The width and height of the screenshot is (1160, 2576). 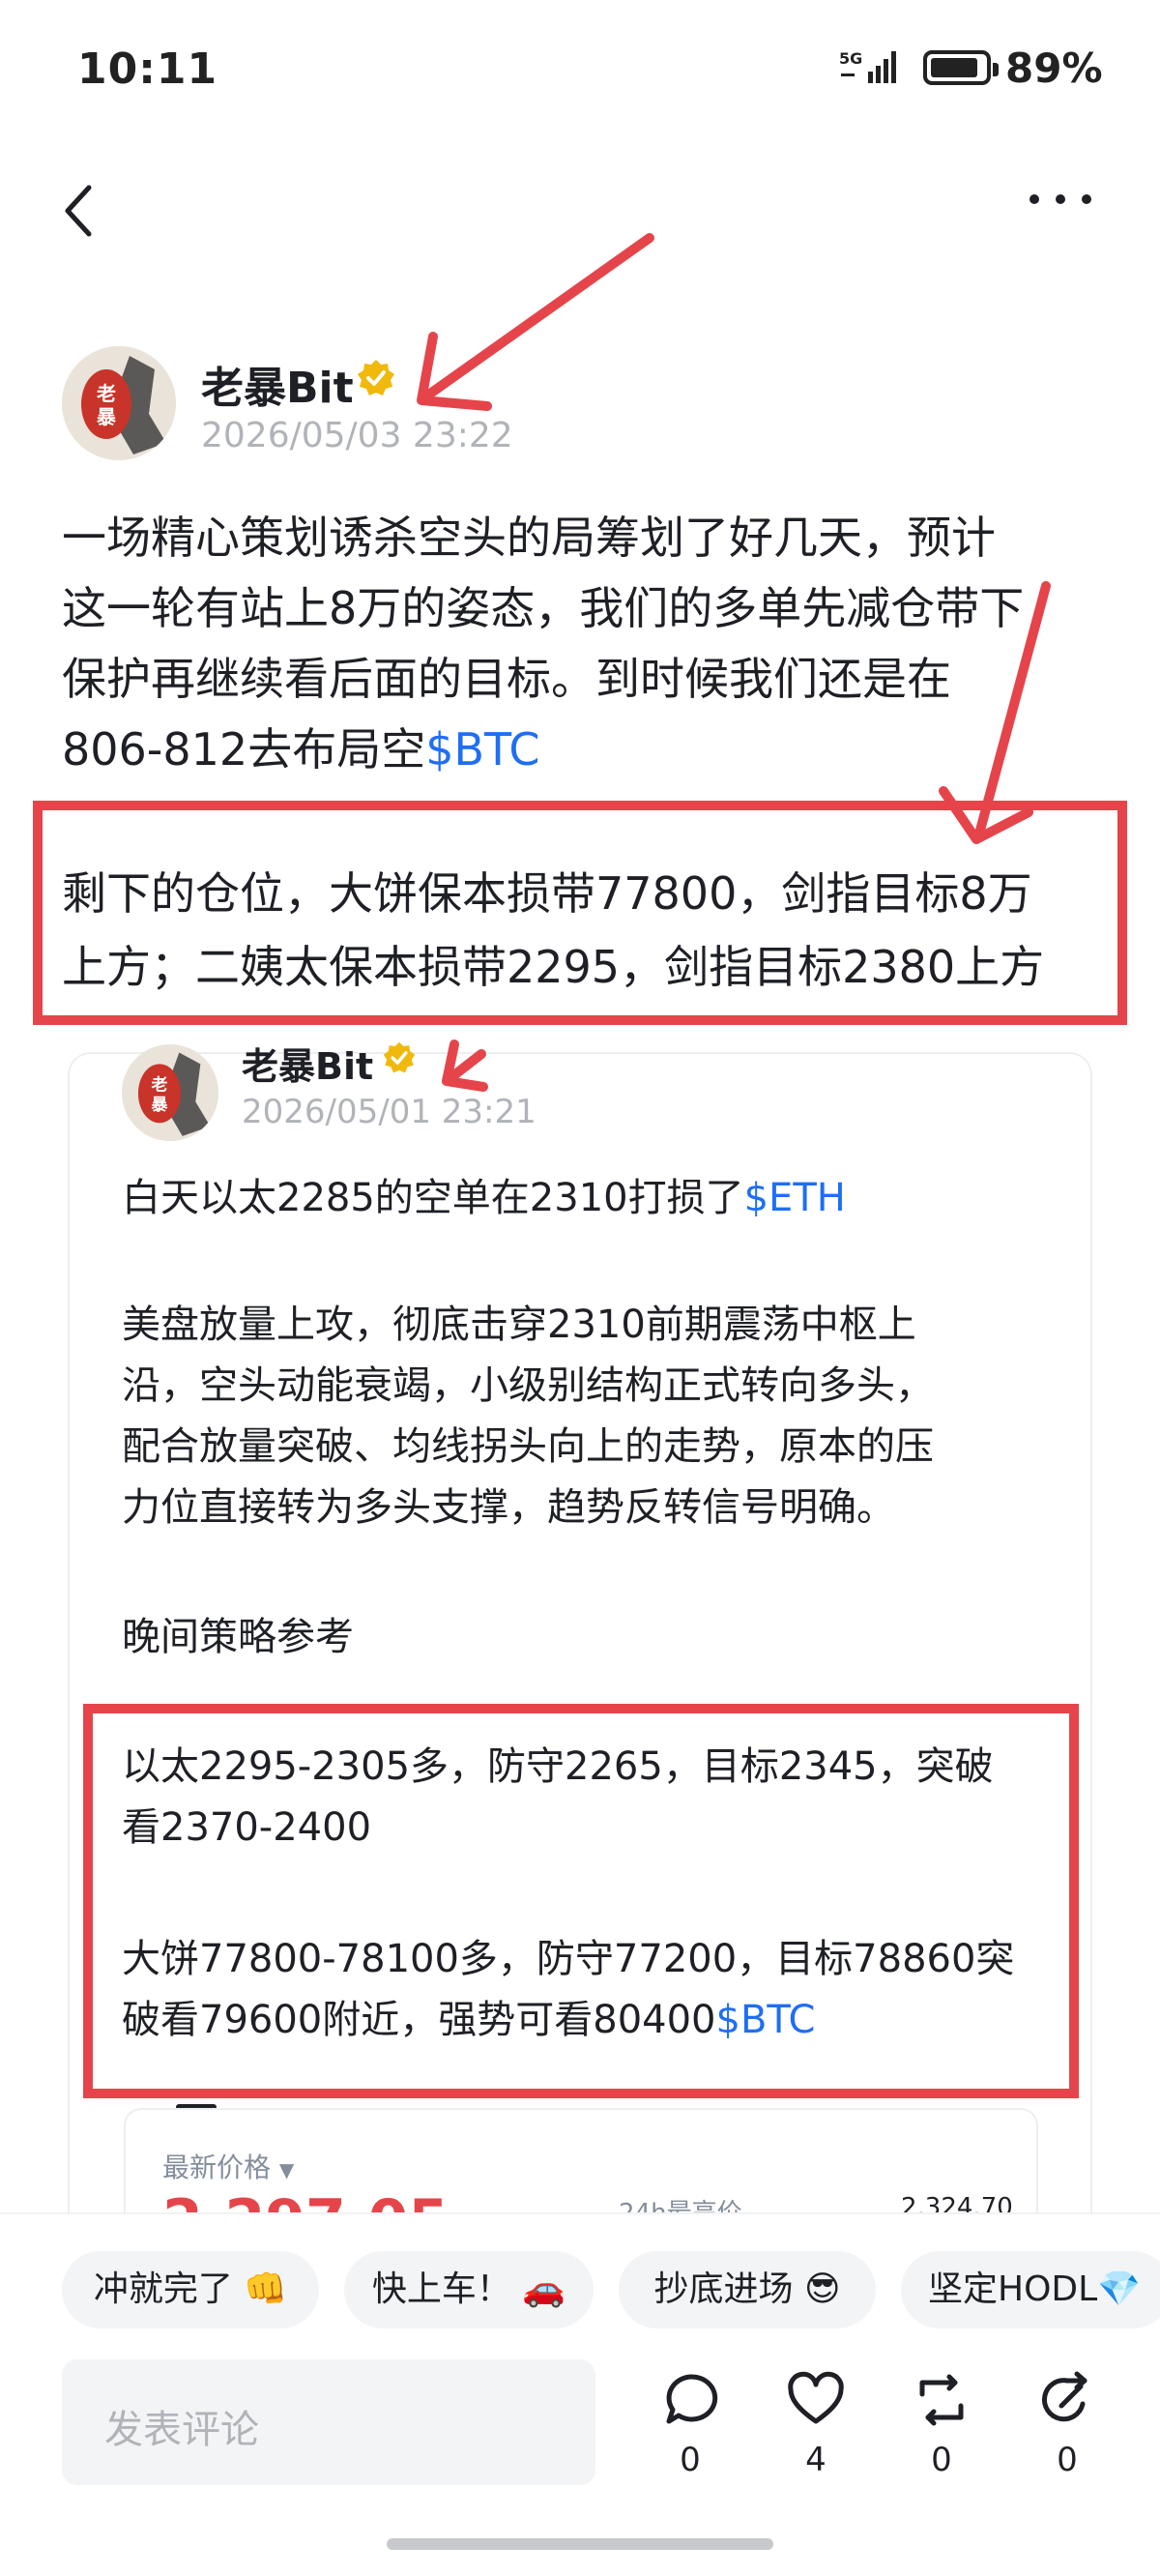 What do you see at coordinates (691, 2460) in the screenshot?
I see `comment-count: 0` at bounding box center [691, 2460].